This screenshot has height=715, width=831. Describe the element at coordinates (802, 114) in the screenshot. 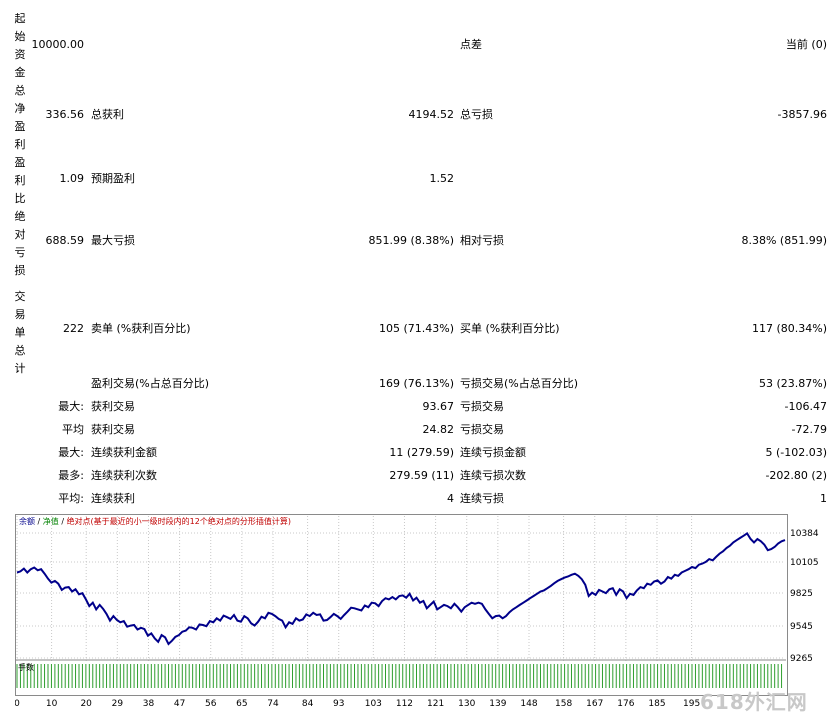

I see `row-value: -3857.96` at that location.